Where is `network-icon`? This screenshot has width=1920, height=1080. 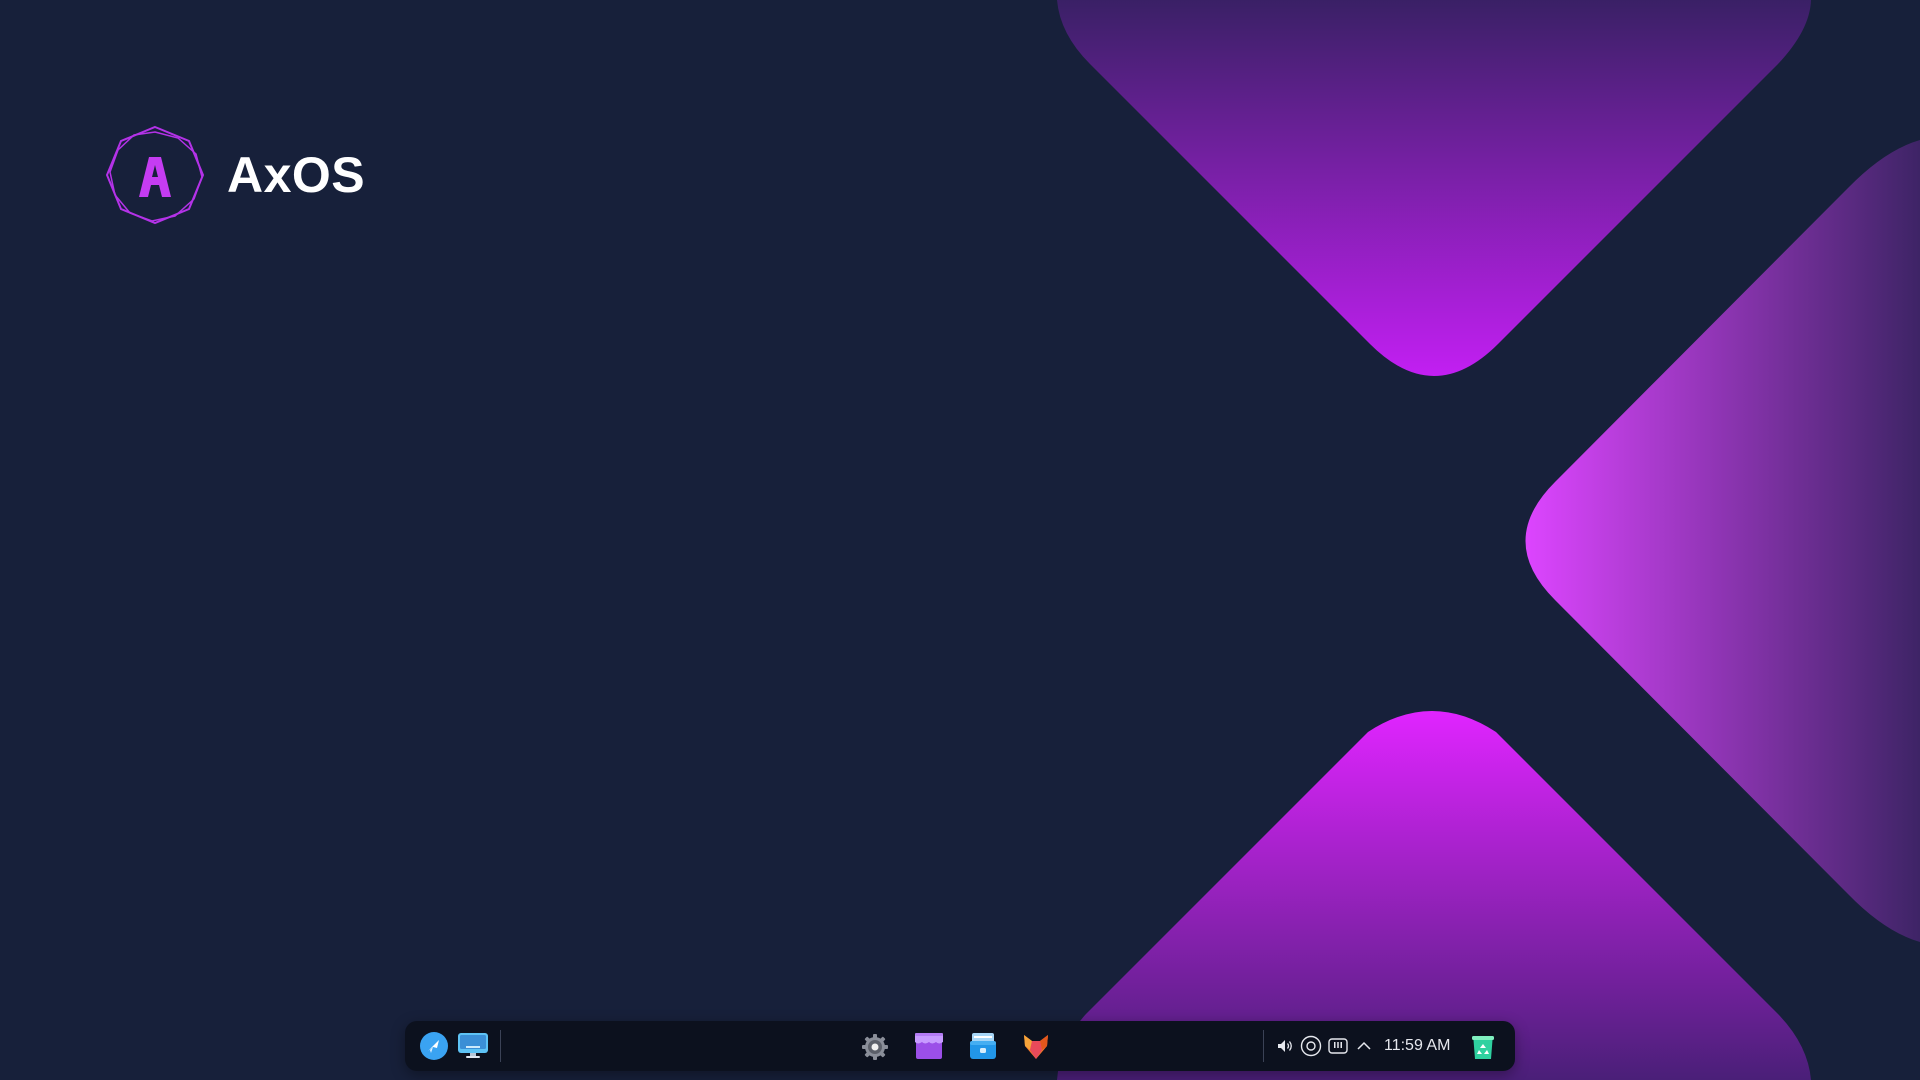 network-icon is located at coordinates (1311, 1046).